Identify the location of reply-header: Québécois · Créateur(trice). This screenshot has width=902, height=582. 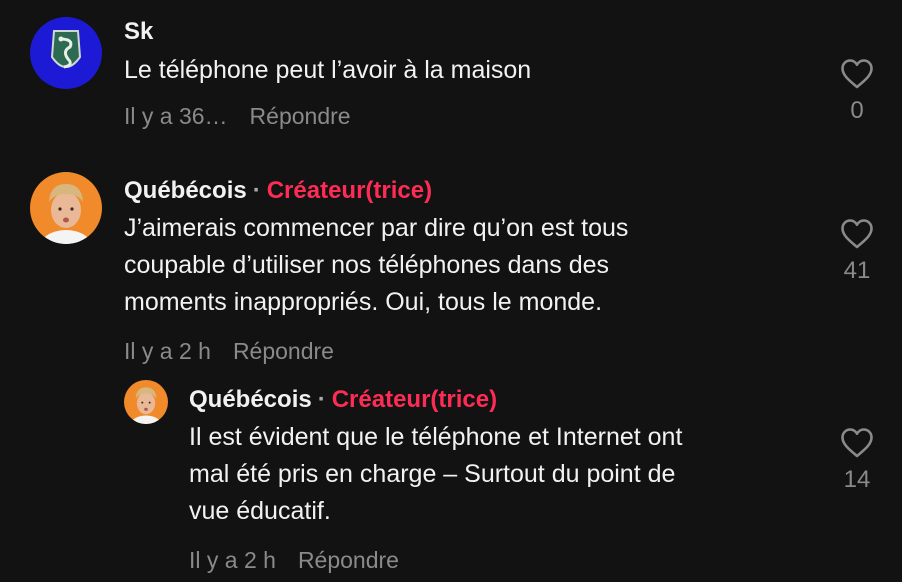
(343, 400).